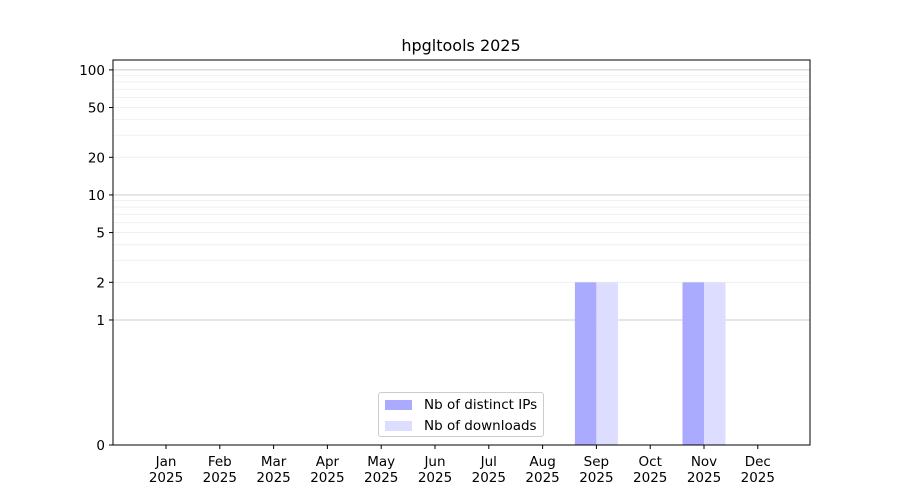  Describe the element at coordinates (435, 470) in the screenshot. I see `x-tick-label: Jun 2025` at that location.